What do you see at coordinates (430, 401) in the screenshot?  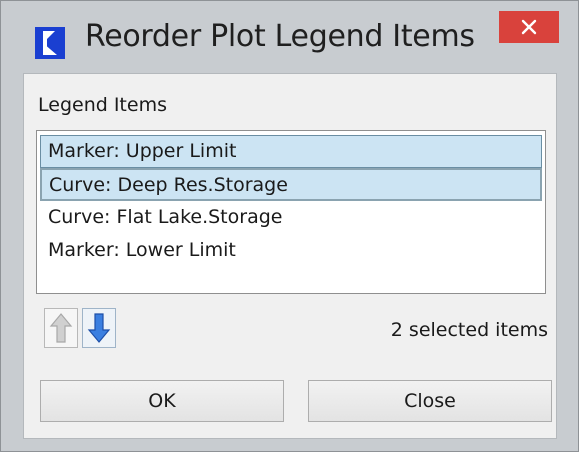 I see `close-button: Close` at bounding box center [430, 401].